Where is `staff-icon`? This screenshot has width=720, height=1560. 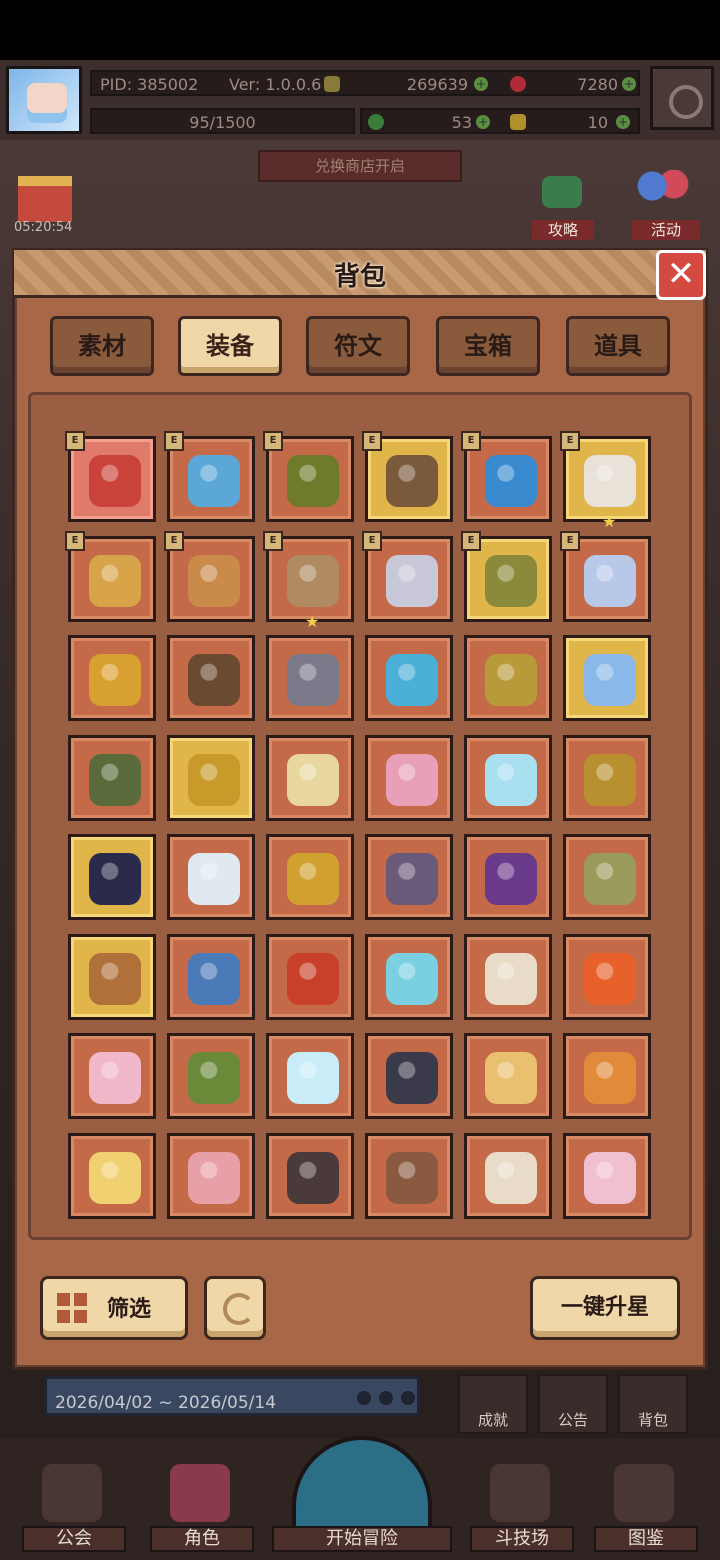 staff-icon is located at coordinates (214, 680).